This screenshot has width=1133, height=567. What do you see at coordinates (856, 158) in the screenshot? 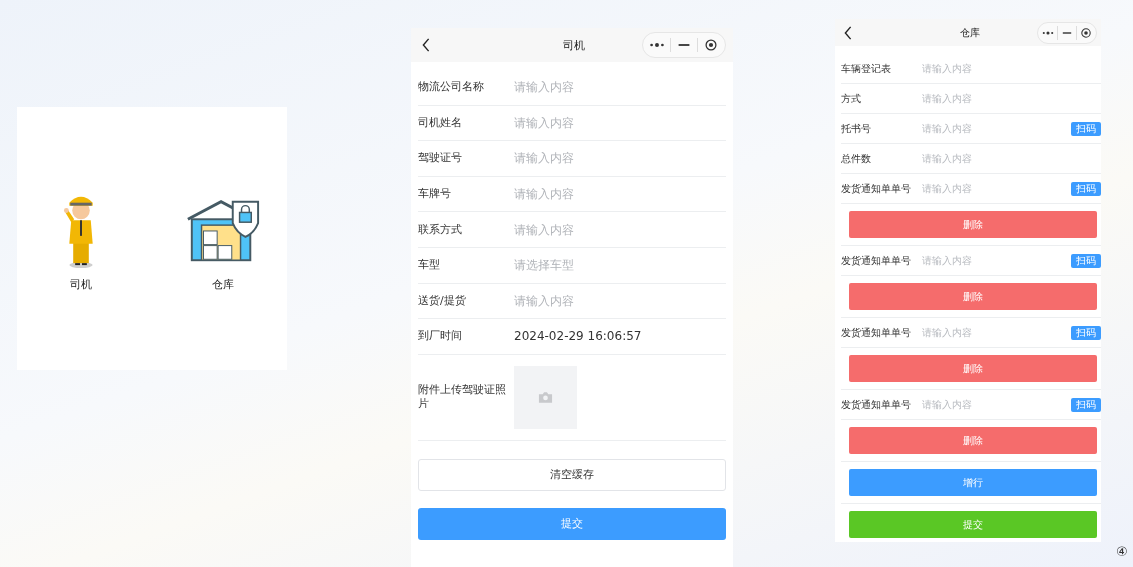
I see `field-label: 总件数` at bounding box center [856, 158].